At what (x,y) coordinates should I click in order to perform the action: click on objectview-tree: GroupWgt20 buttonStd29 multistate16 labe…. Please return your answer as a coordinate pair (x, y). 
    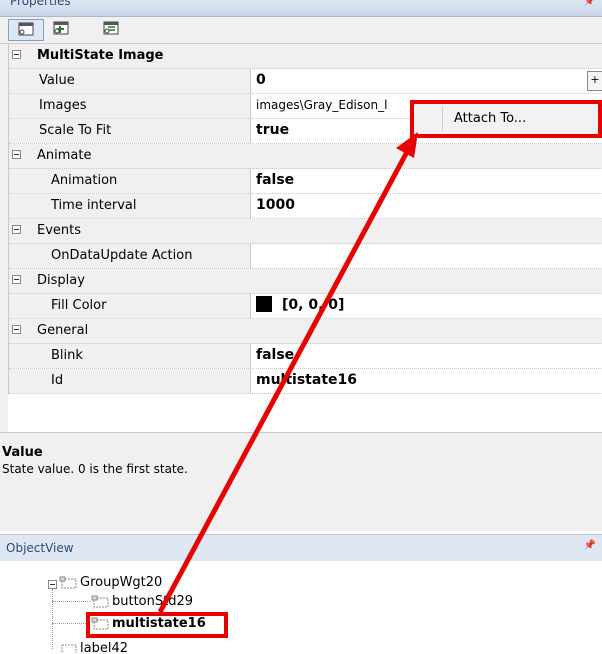
    Looking at the image, I should click on (301, 607).